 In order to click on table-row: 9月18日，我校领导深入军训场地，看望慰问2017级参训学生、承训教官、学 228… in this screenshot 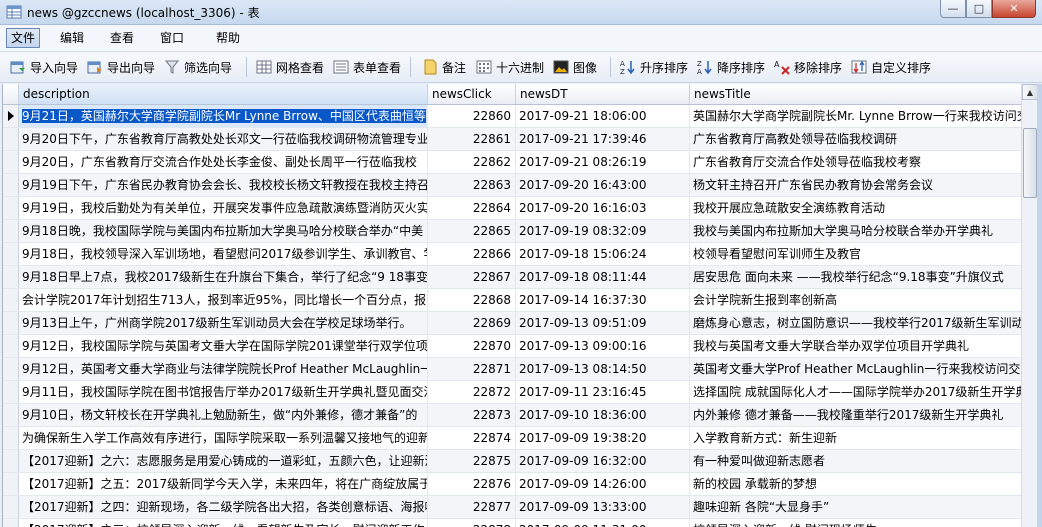, I will do `click(512, 254)`.